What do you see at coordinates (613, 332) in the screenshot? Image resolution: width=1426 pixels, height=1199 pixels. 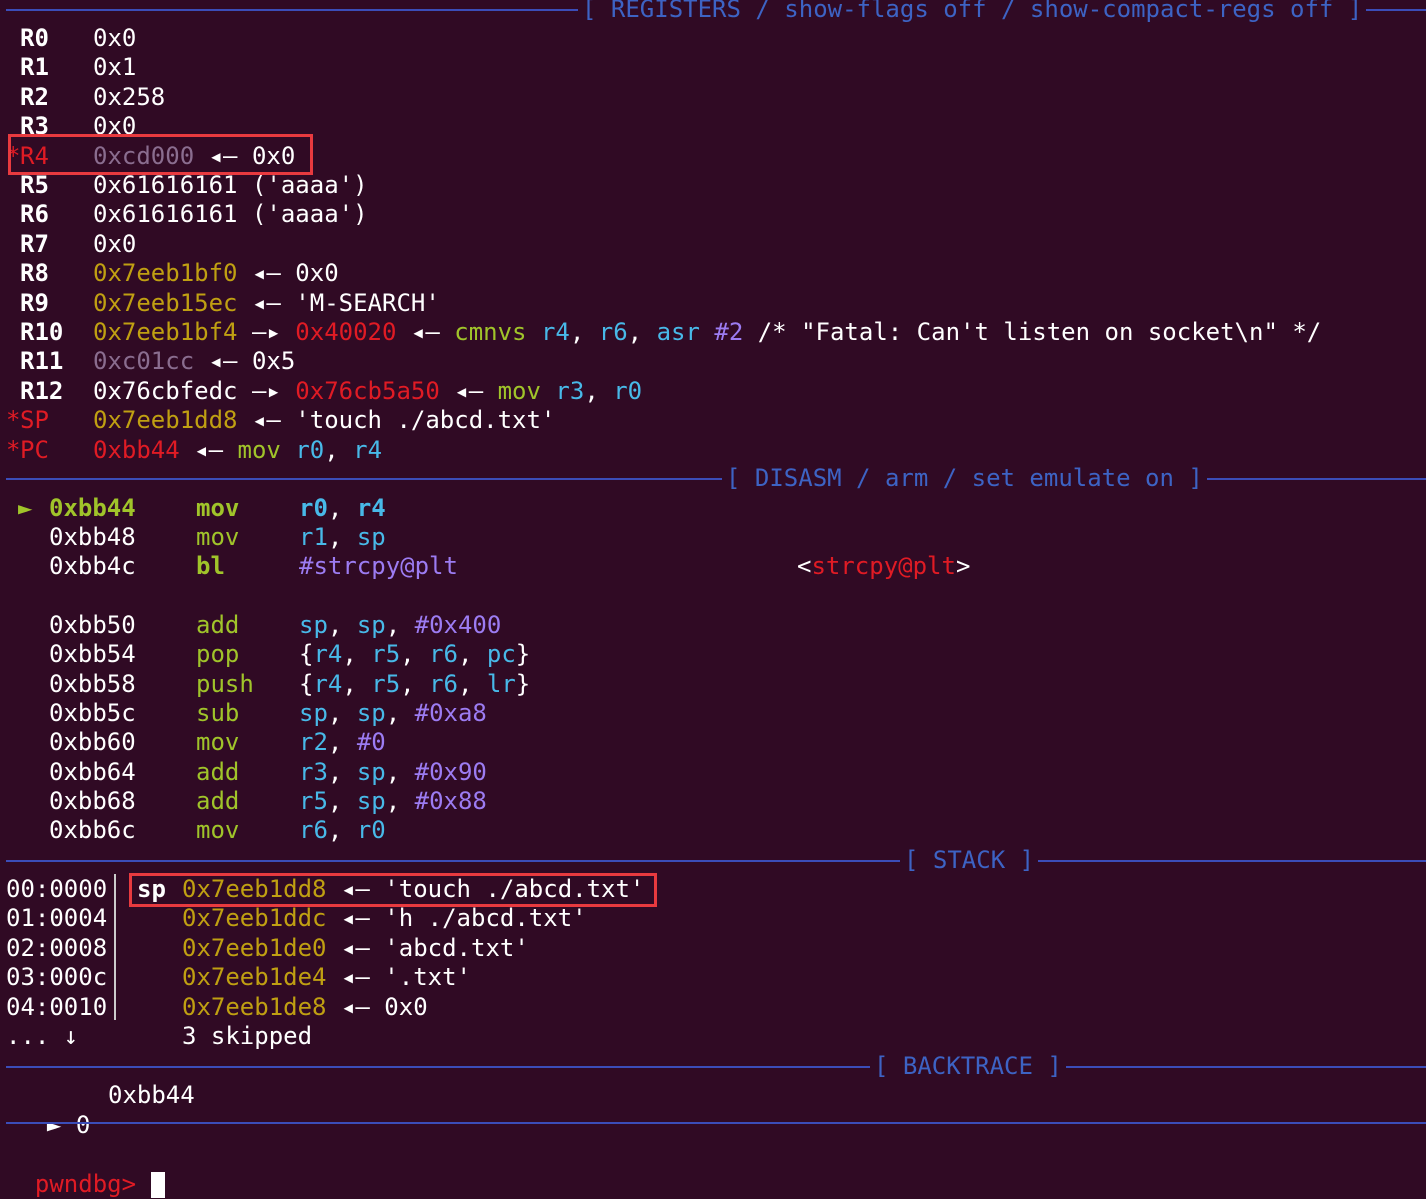 I see `register-operand: r6` at bounding box center [613, 332].